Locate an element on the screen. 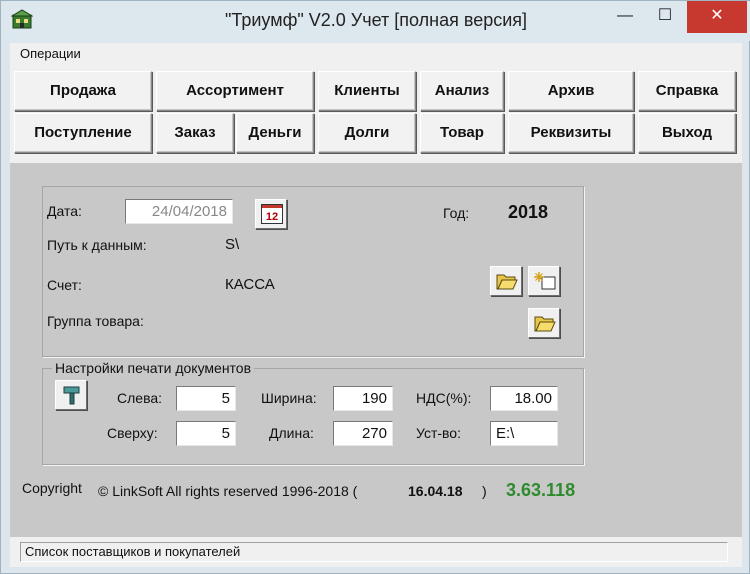 The height and width of the screenshot is (574, 750). debts-button: Долги is located at coordinates (367, 133).